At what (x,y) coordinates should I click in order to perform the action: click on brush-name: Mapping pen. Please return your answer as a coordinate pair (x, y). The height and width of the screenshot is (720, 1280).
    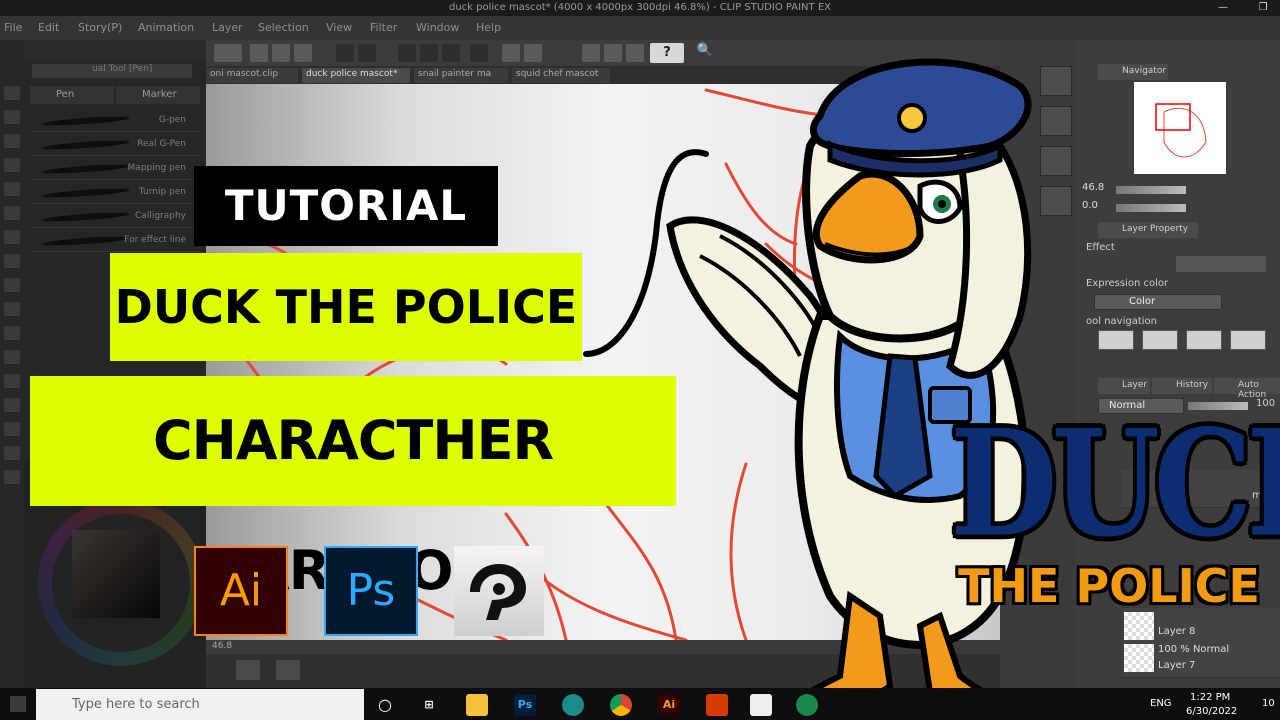
    Looking at the image, I should click on (156, 168).